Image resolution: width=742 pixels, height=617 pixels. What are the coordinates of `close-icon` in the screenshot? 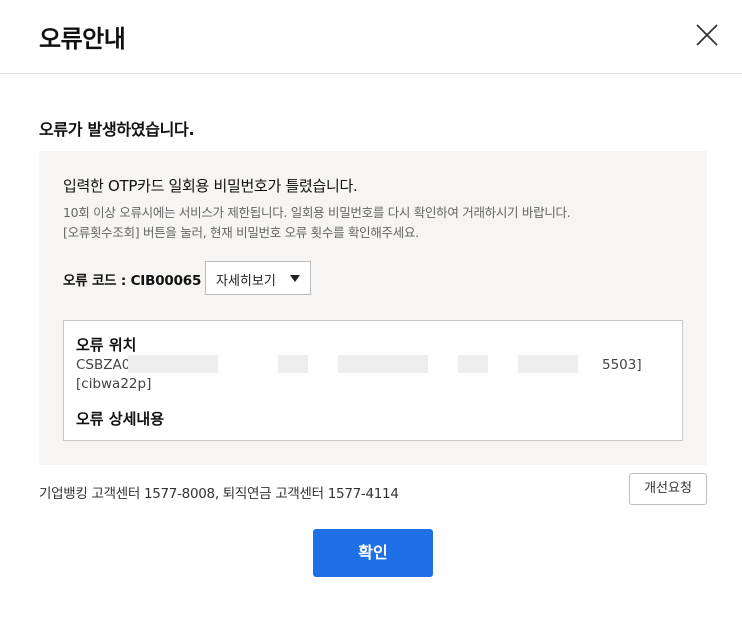 It's located at (707, 35).